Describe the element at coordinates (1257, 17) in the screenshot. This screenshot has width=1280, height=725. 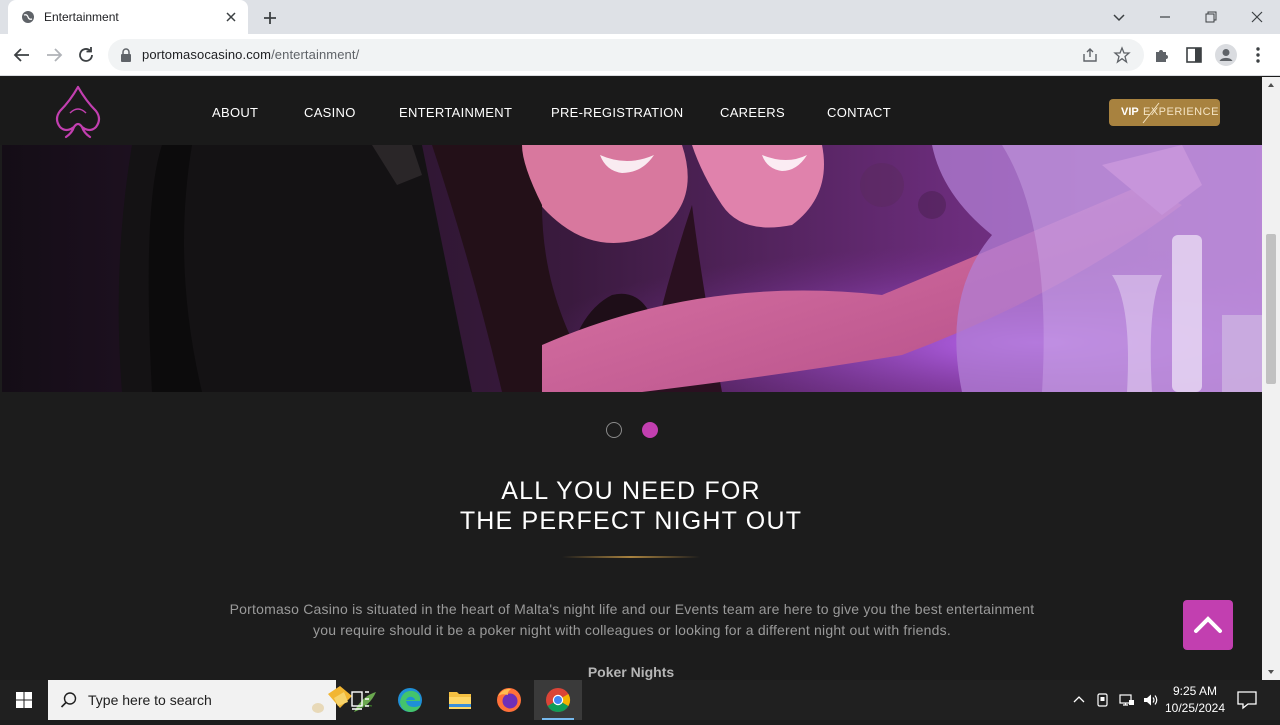
I see `close-window-icon` at that location.